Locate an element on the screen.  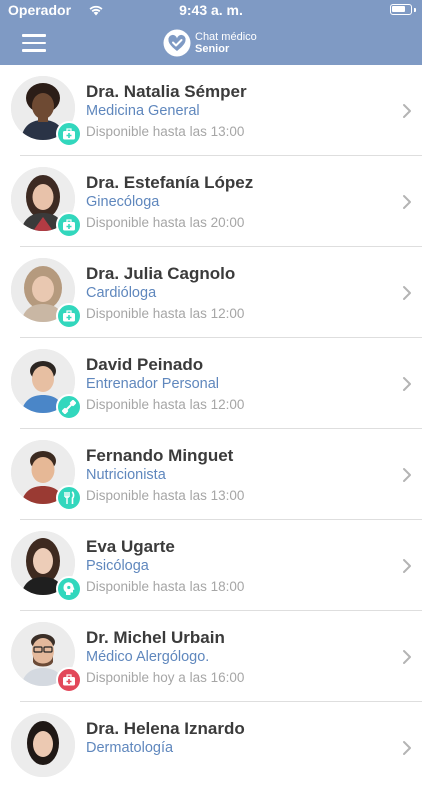
doctor-specialty: Médico Alergólogo. is located at coordinates (148, 657).